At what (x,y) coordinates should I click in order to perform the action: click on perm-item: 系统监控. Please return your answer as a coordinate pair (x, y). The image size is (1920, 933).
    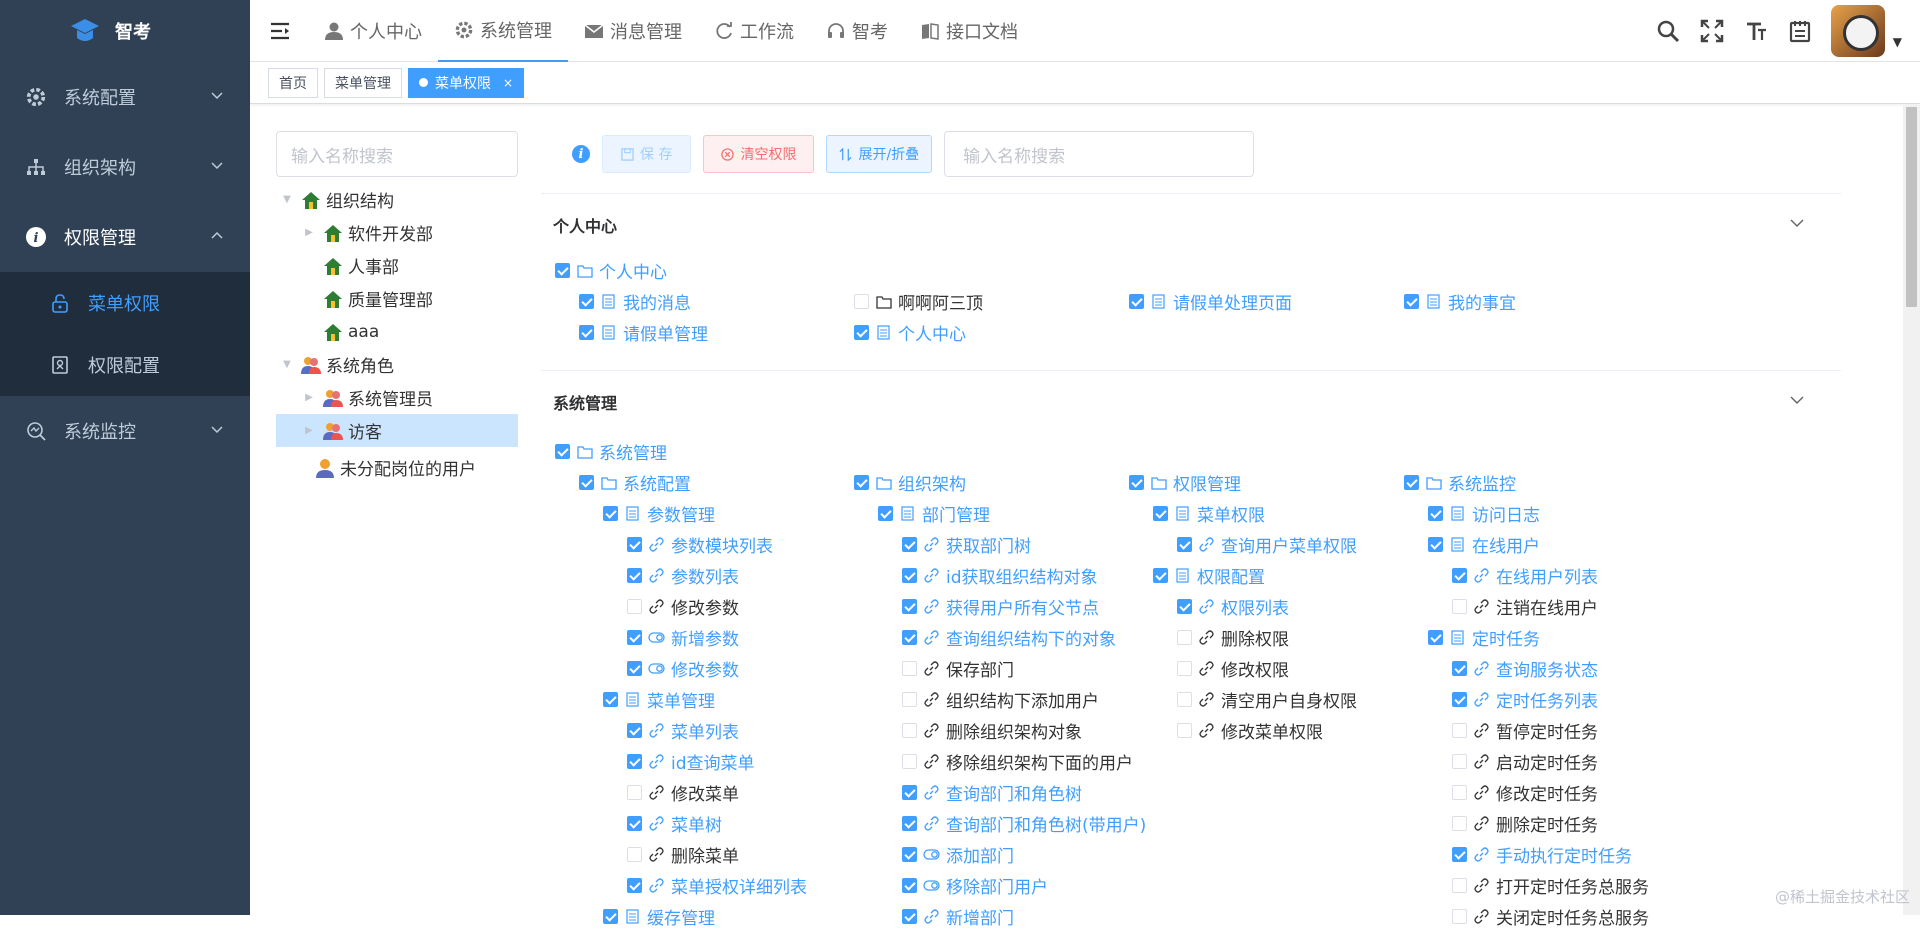
    Looking at the image, I should click on (1460, 482).